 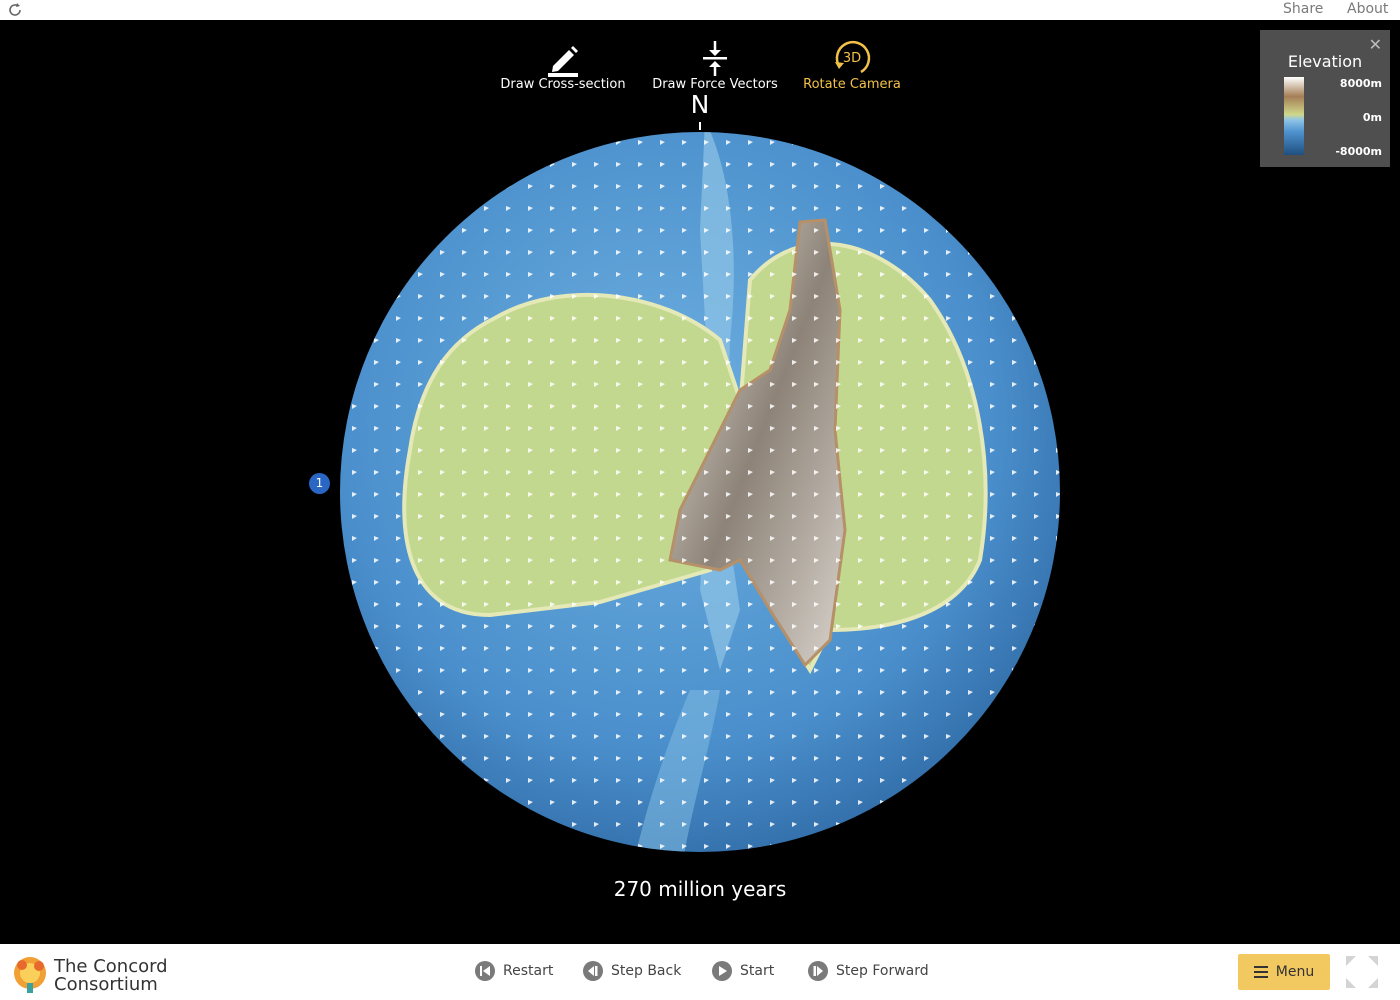 I want to click on pencil-icon, so click(x=563, y=61).